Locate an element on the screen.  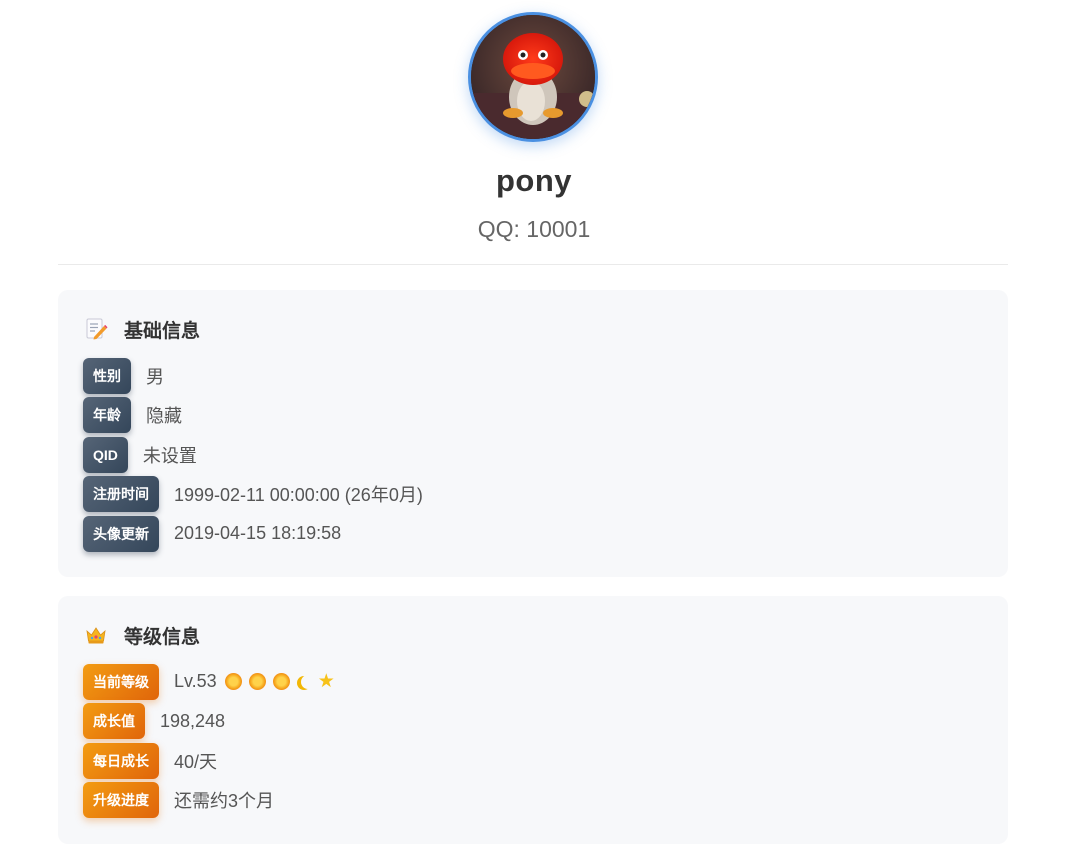
info-row-daily-growth: 每日成长 40/天 is located at coordinates (212, 761).